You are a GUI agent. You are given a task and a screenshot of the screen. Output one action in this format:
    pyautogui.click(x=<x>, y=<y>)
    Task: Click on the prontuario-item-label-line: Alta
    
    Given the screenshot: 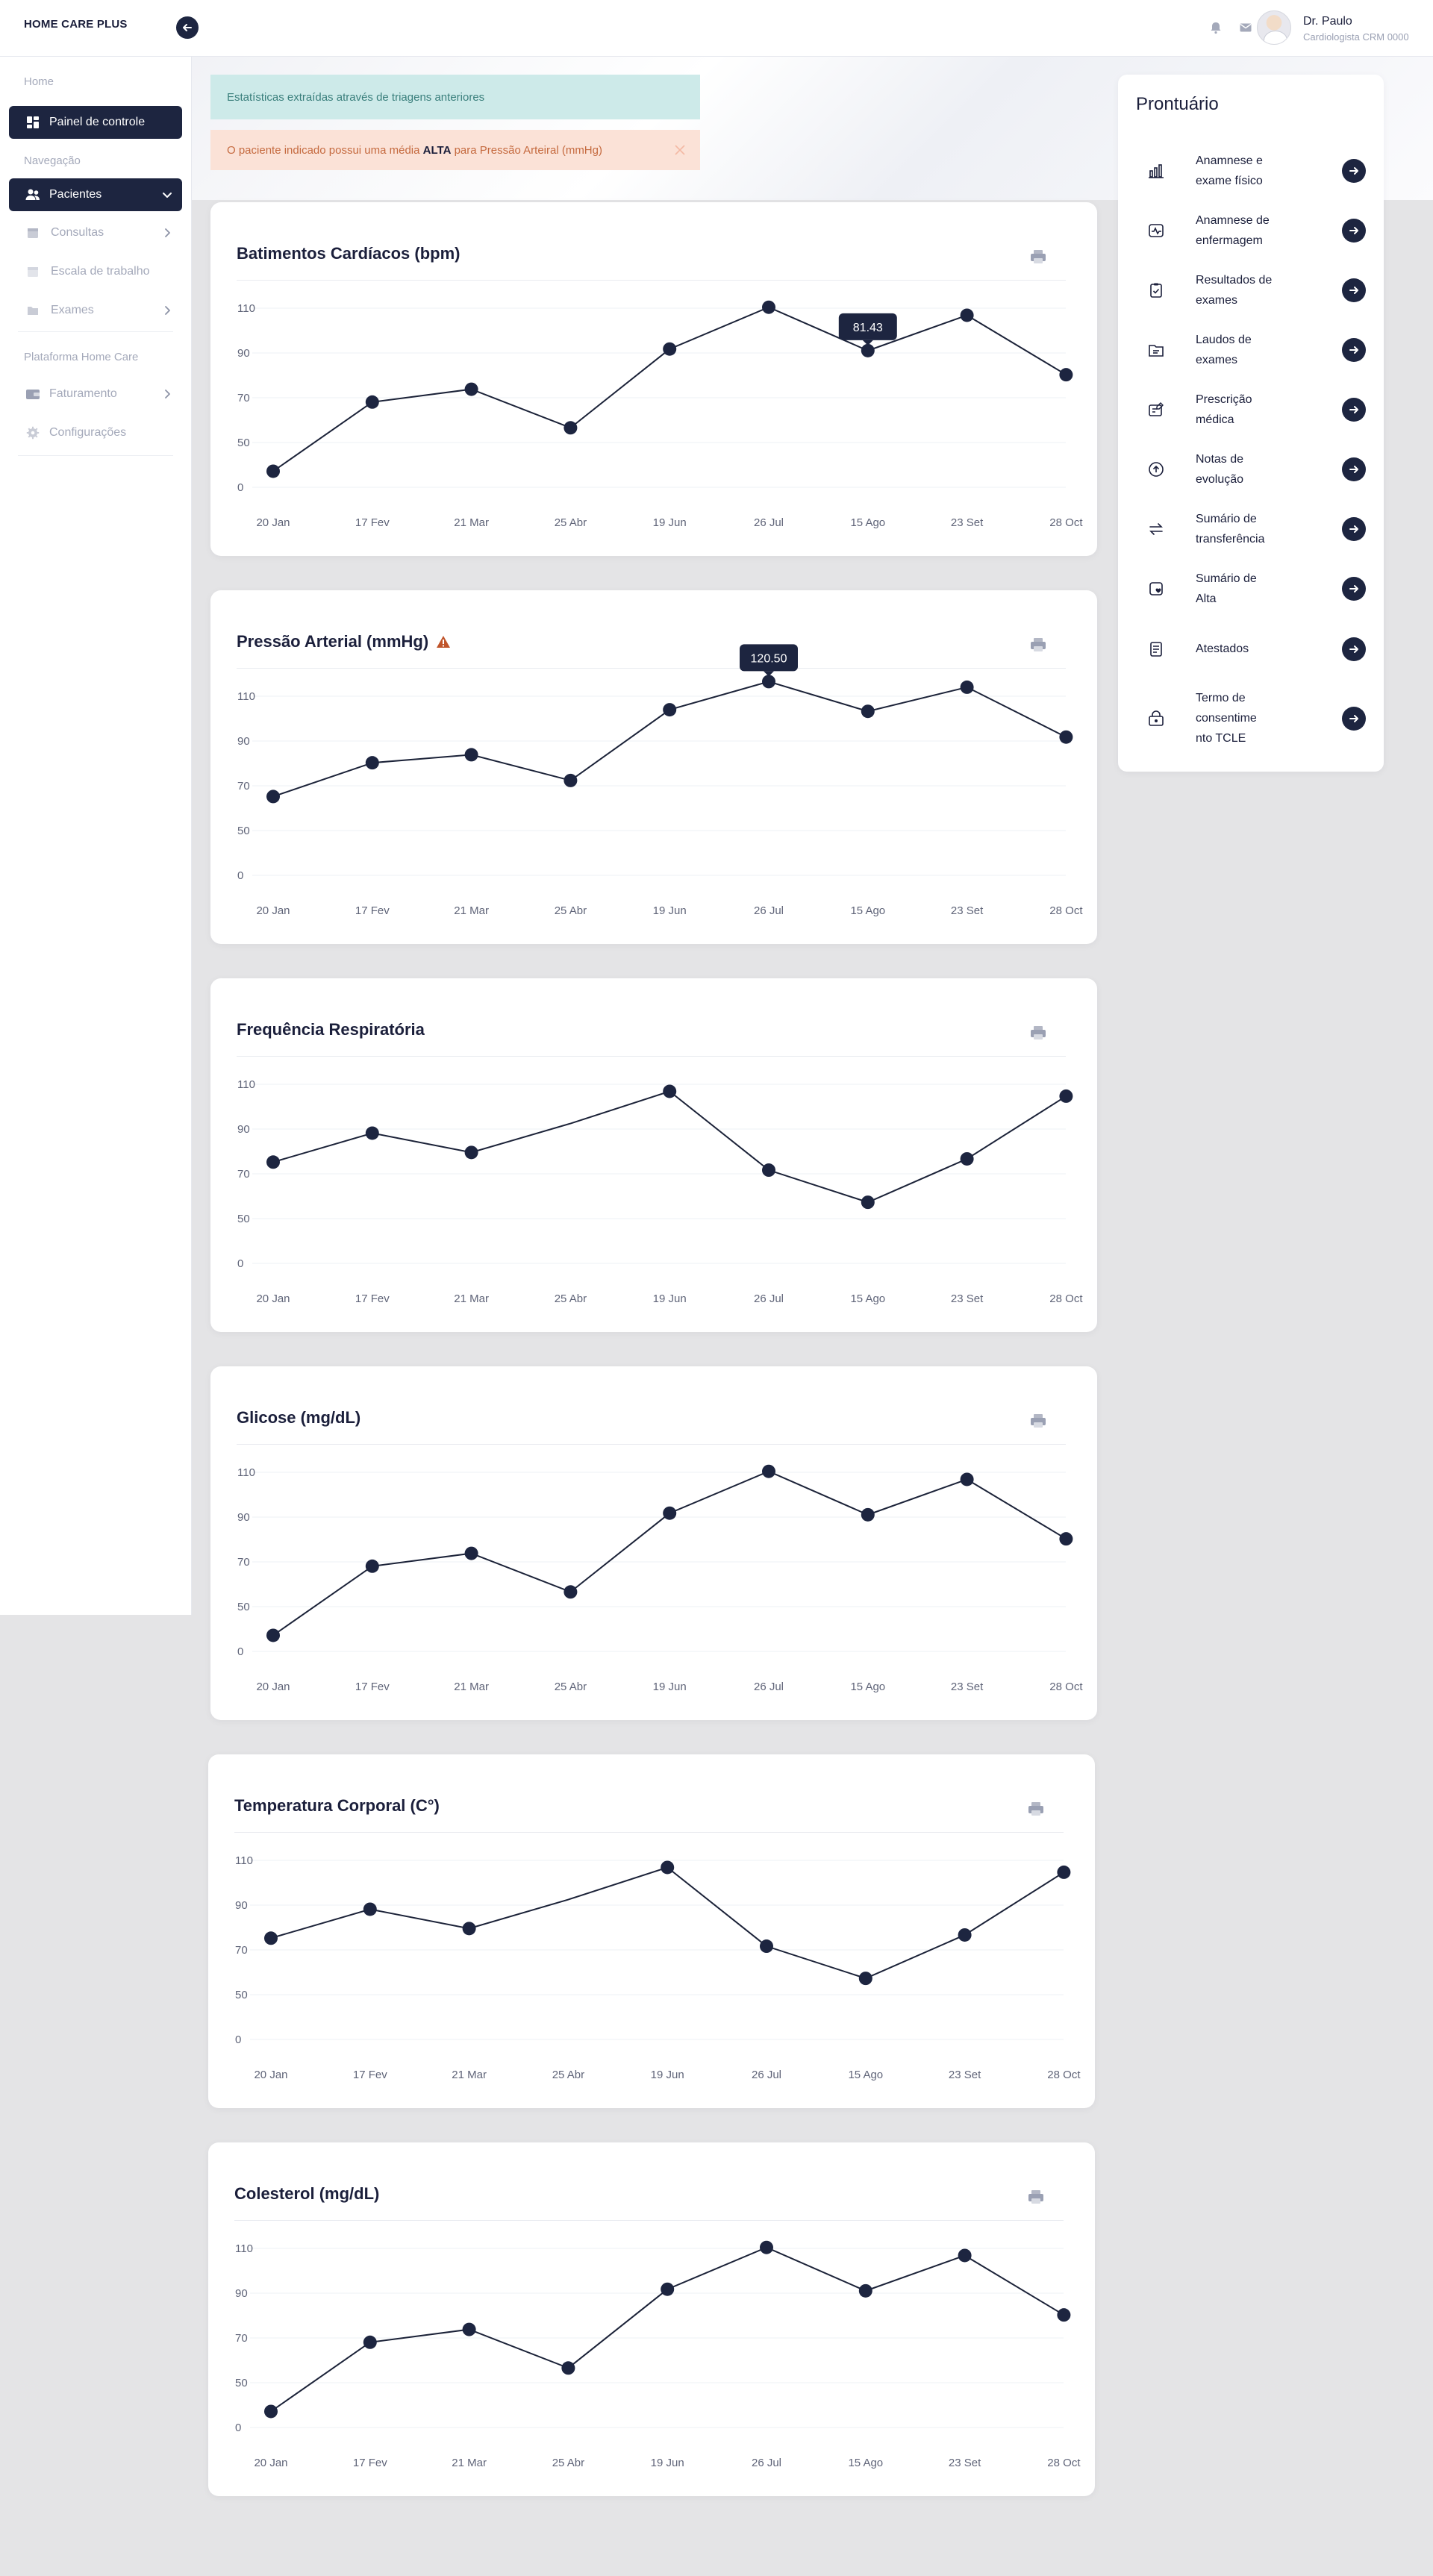 What is the action you would take?
    pyautogui.click(x=1206, y=599)
    